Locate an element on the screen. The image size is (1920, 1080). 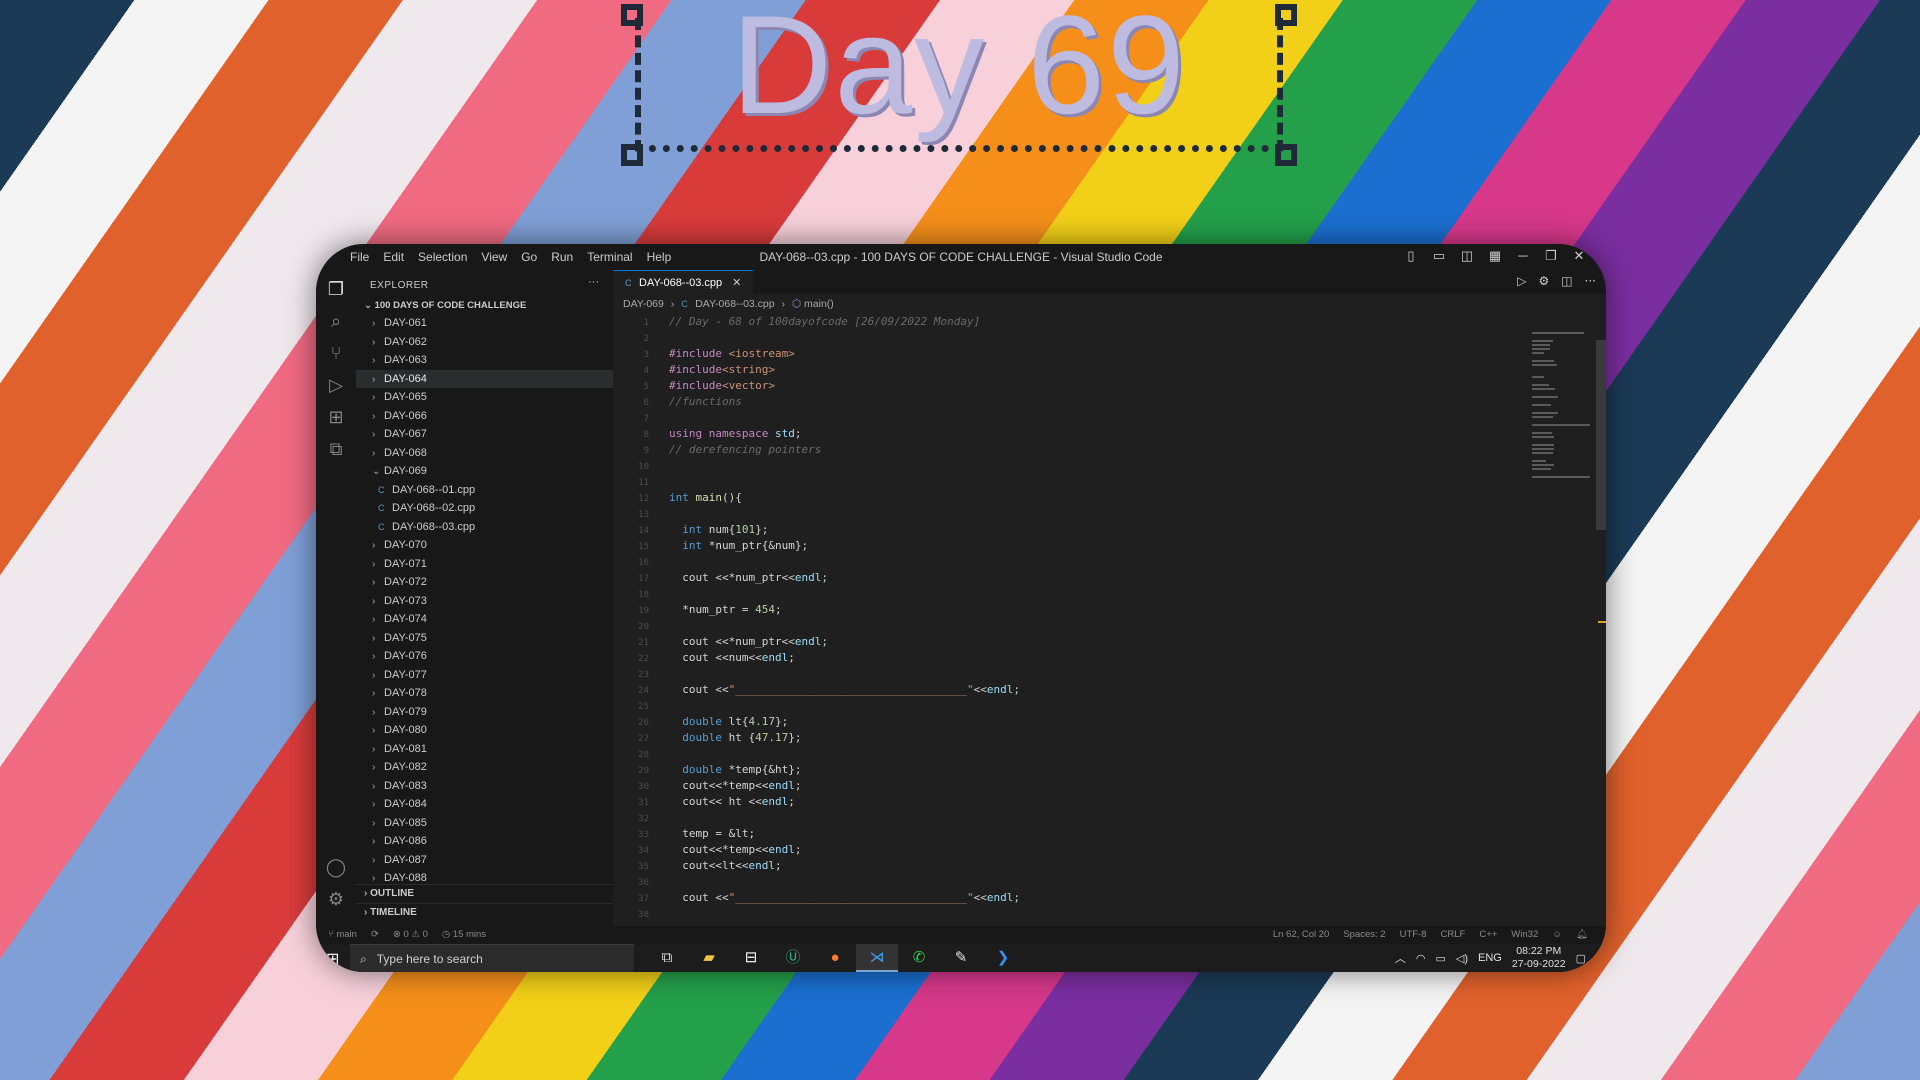
folder-item: › DAY-083 is located at coordinates (484, 786).